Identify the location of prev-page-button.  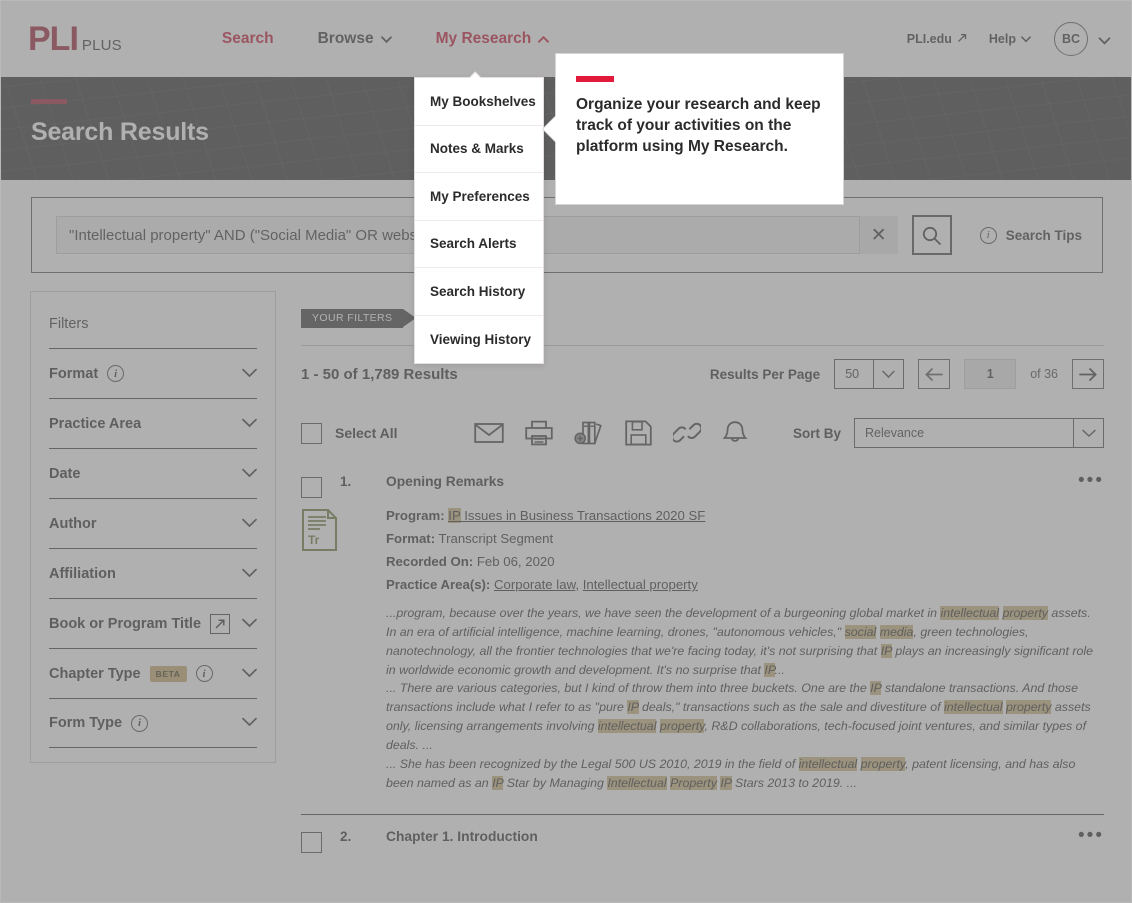
(934, 374).